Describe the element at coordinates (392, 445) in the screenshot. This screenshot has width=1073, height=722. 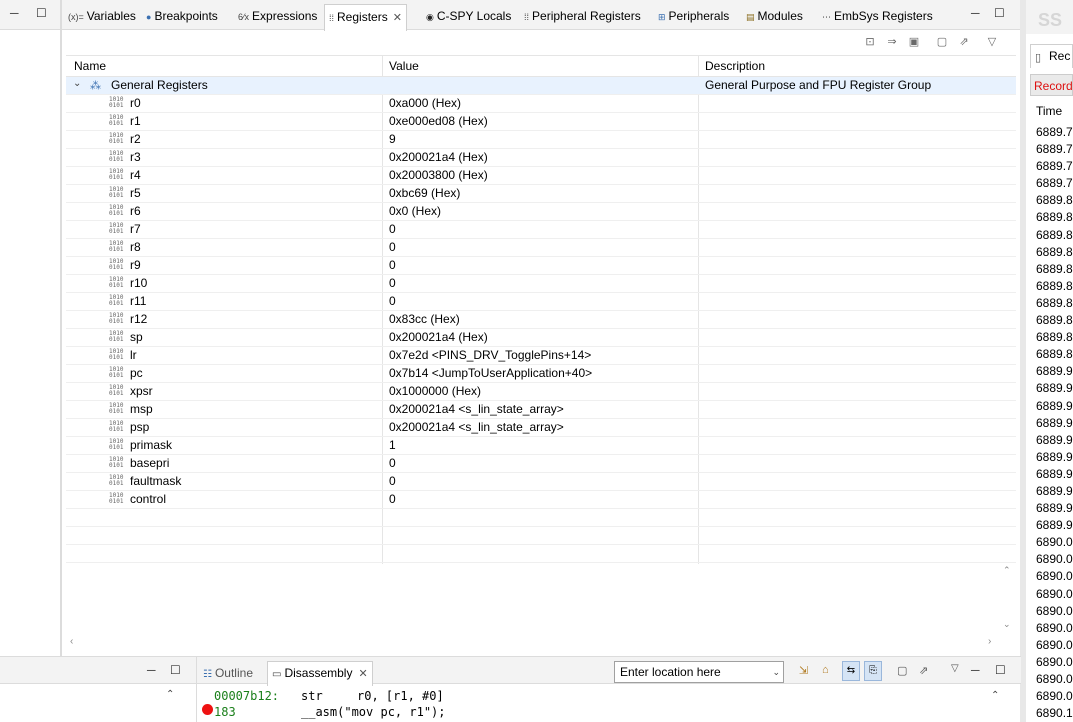
I see `register-value: 1` at that location.